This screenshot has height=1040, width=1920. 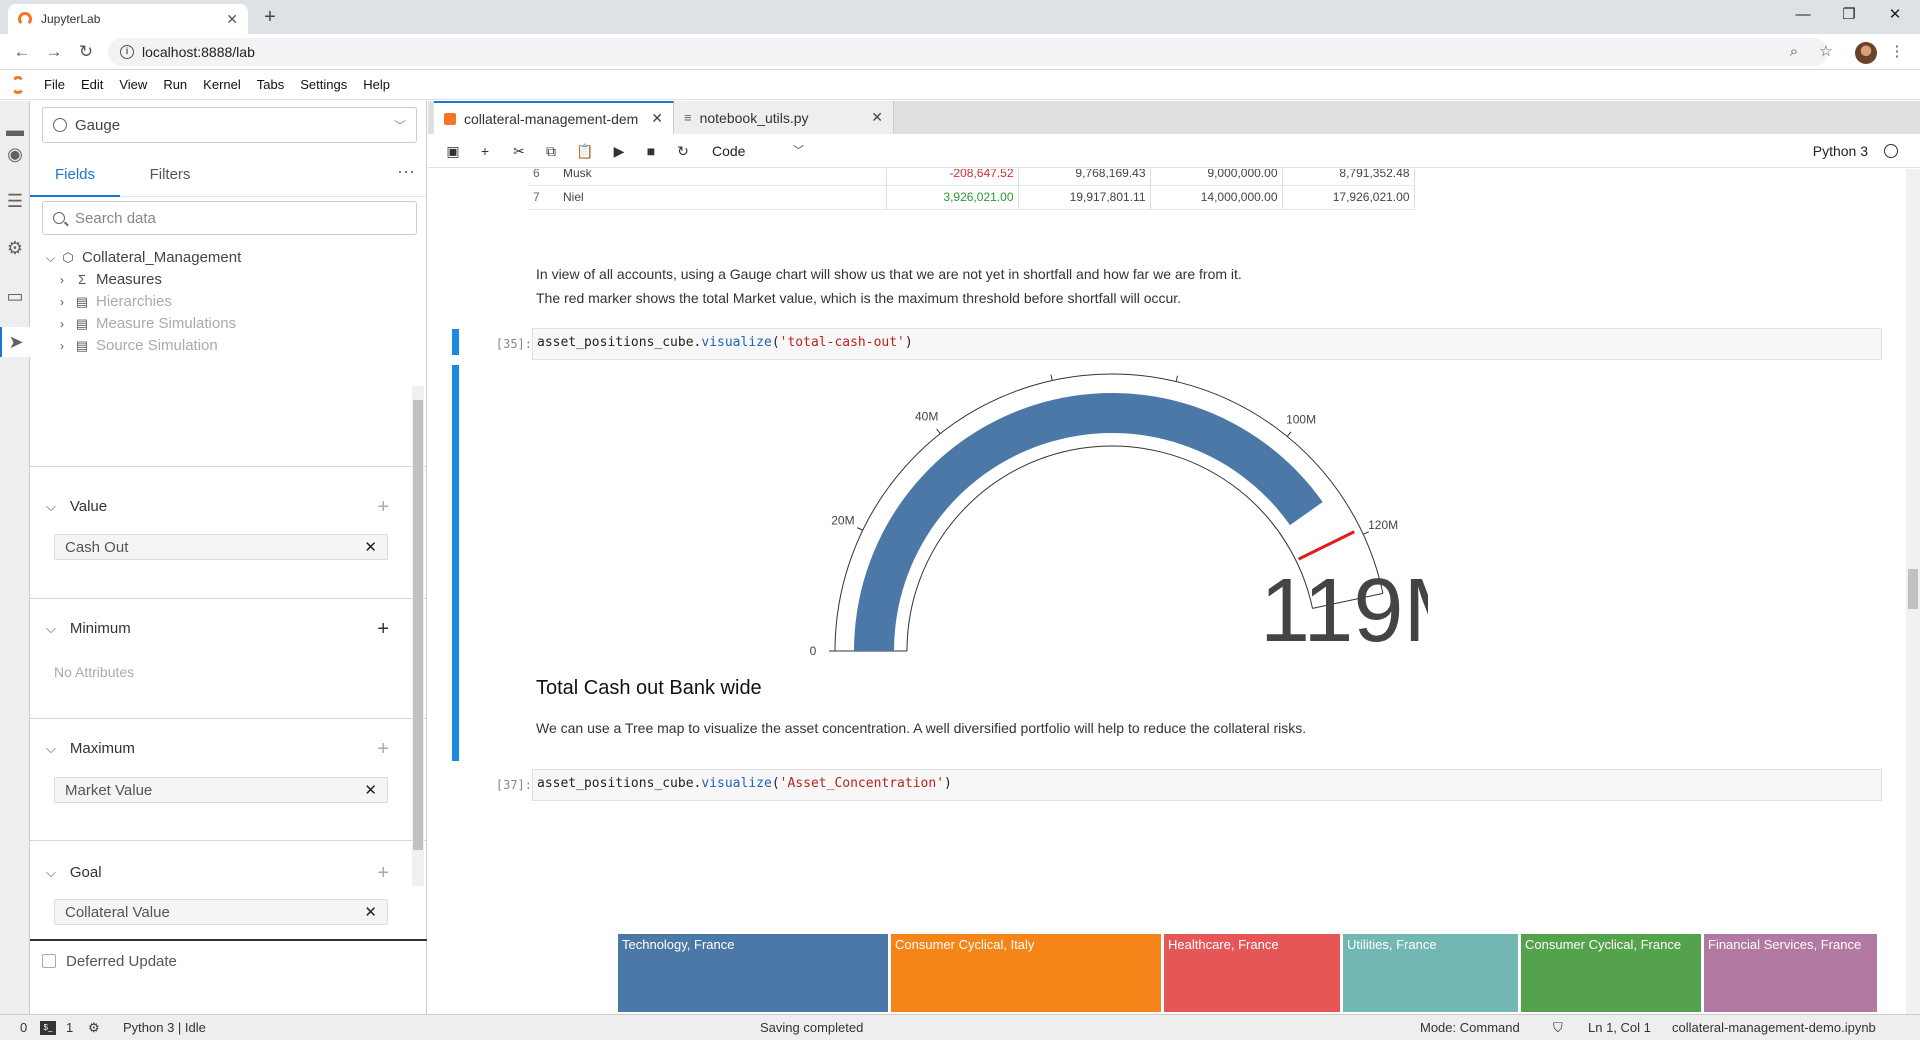 What do you see at coordinates (1897, 52) in the screenshot?
I see `browser-menu-icon: ⋮` at bounding box center [1897, 52].